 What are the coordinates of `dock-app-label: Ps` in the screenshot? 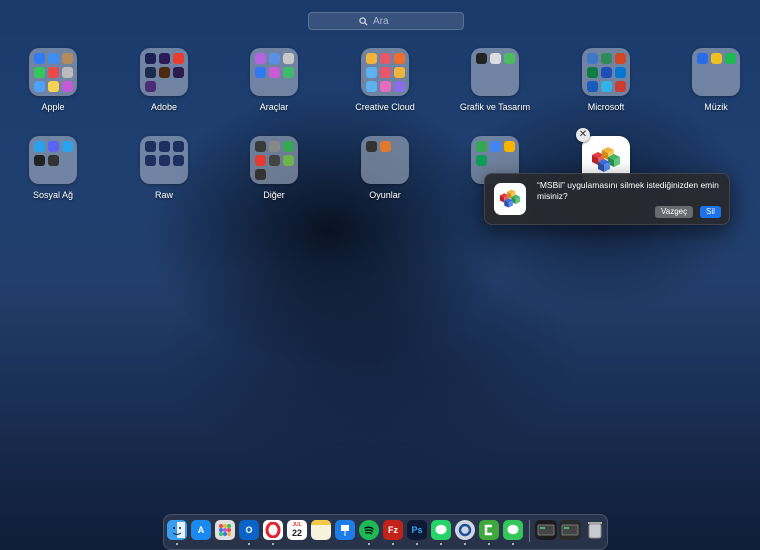 It's located at (417, 530).